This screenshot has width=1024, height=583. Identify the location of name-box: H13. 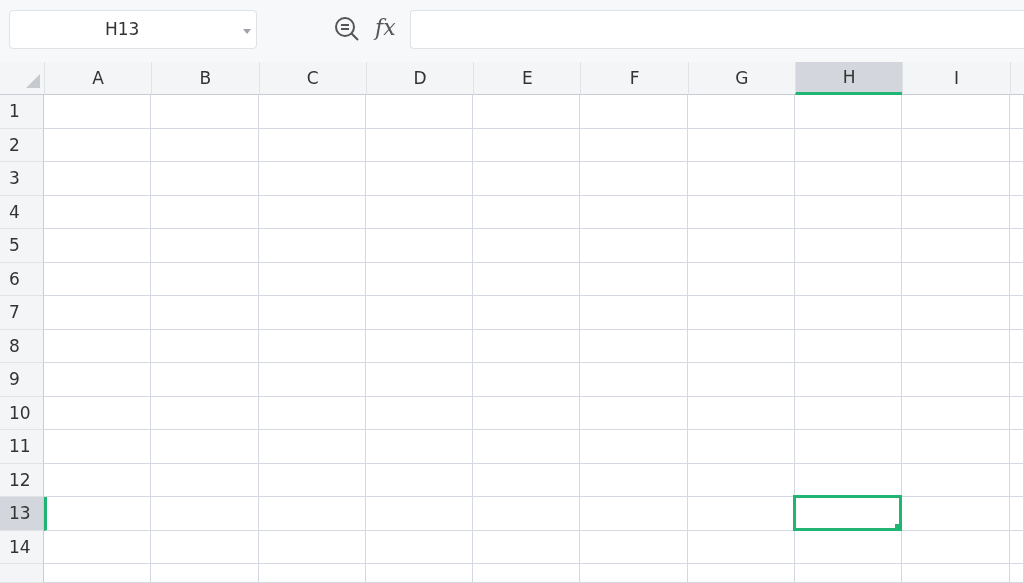
(133, 29).